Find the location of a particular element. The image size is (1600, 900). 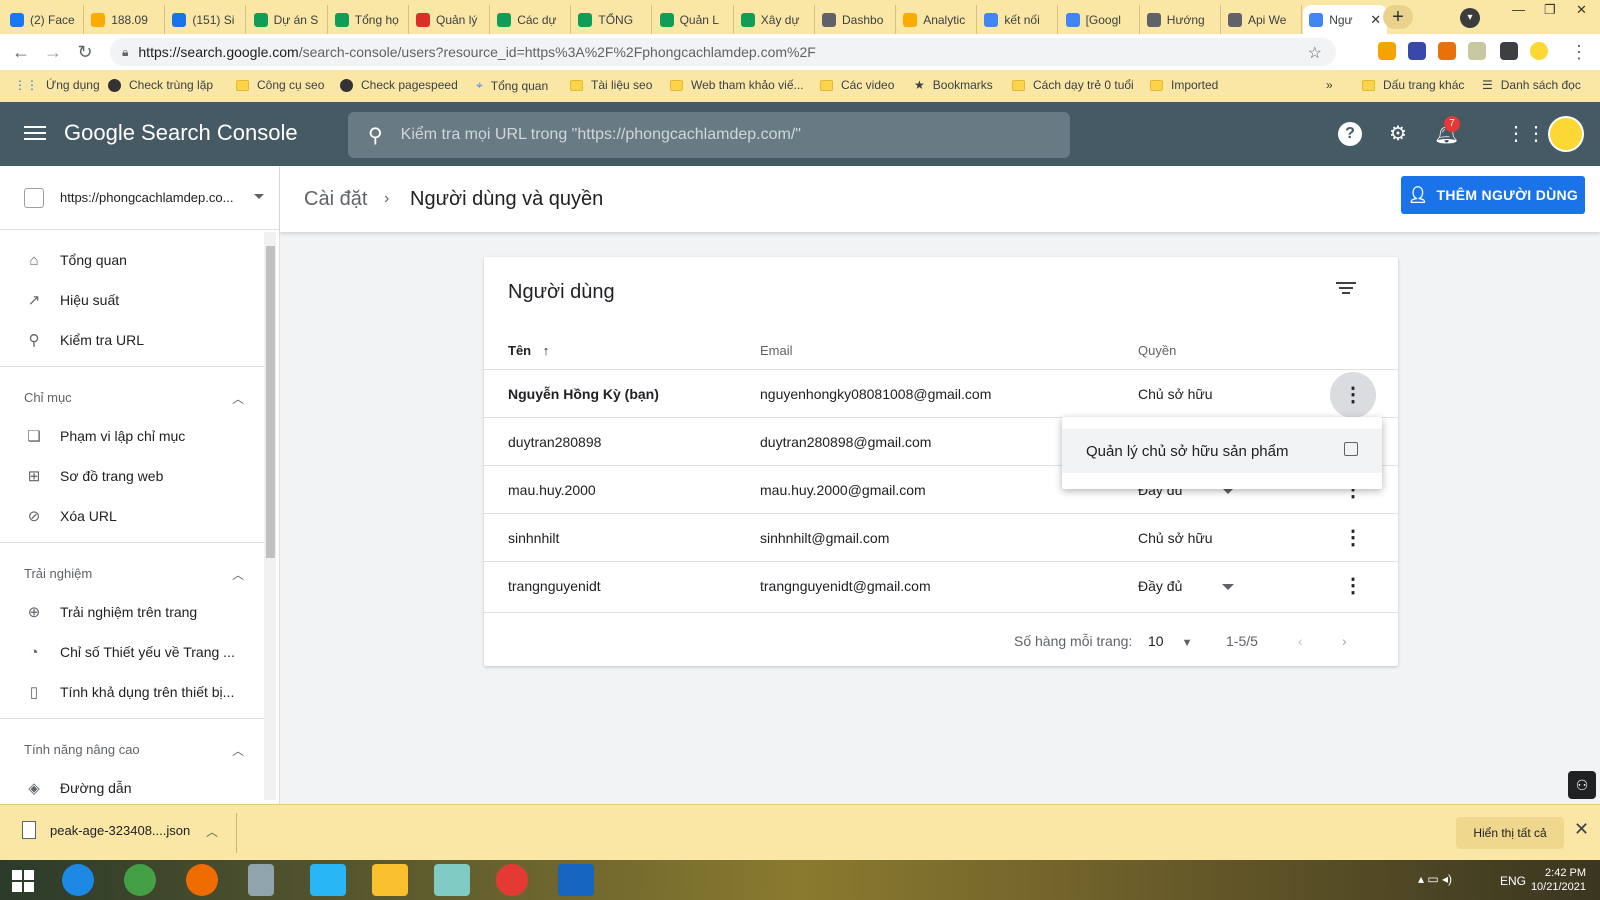

bookmark-item: ⌖ Tổng quan is located at coordinates (512, 85).